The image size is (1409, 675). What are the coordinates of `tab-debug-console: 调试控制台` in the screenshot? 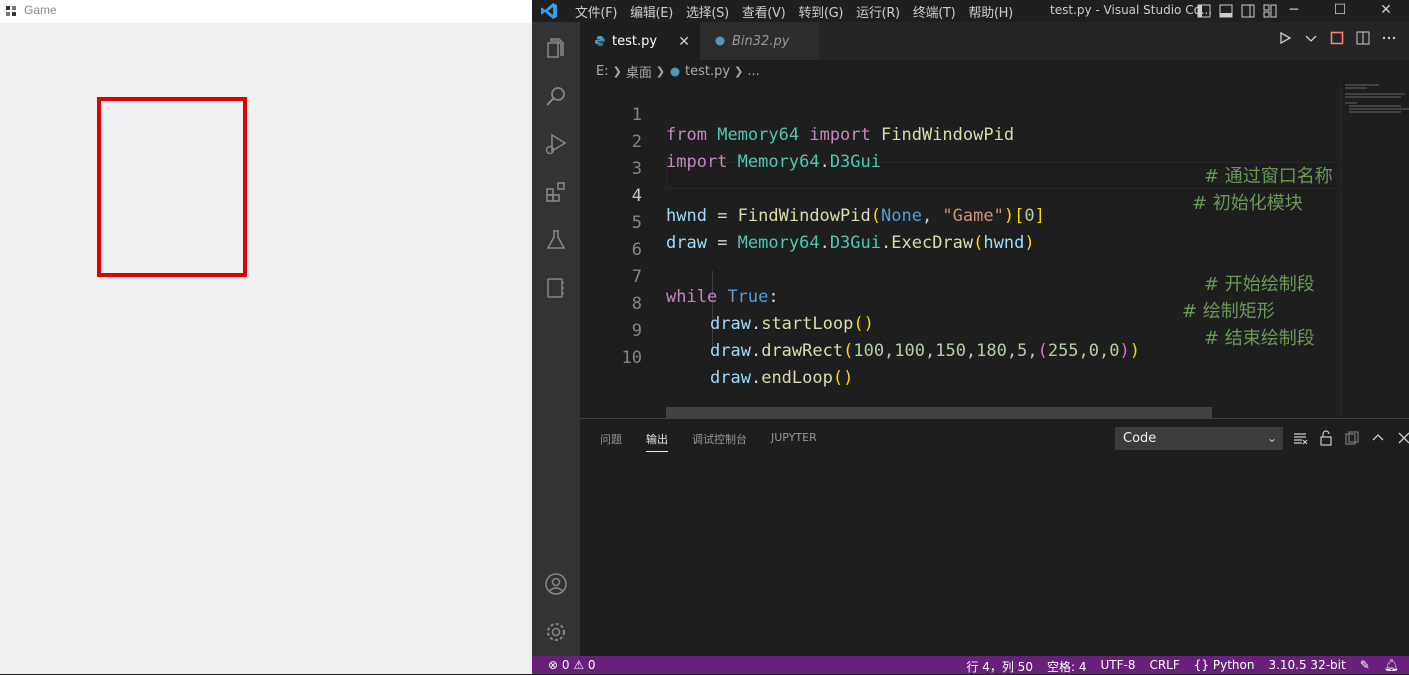 It's located at (719, 441).